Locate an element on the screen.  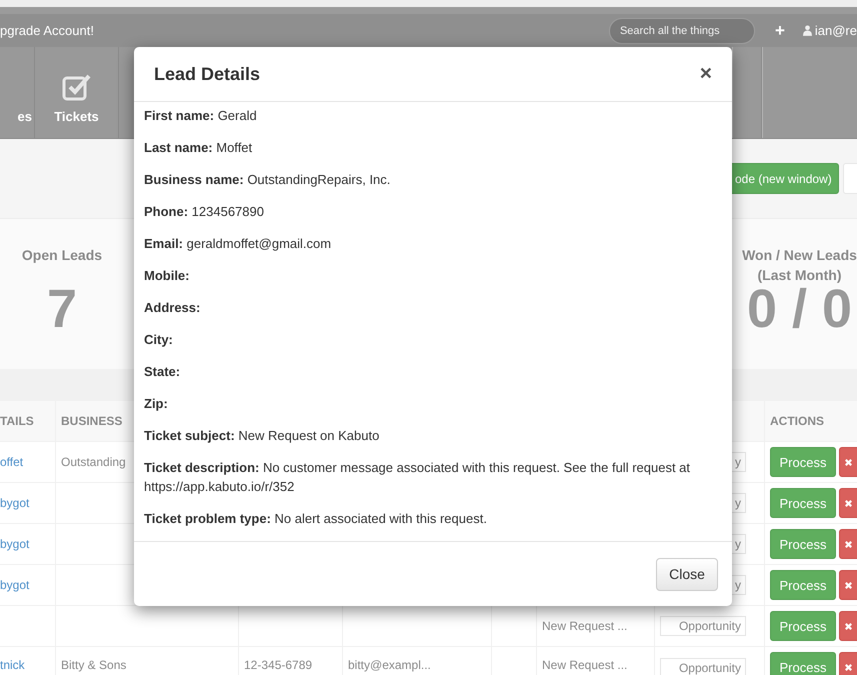
nav-tile: es is located at coordinates (17, 92).